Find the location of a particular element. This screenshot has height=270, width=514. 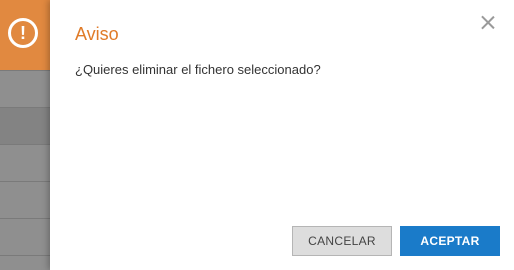

accept-button: ACEPTAR is located at coordinates (450, 241).